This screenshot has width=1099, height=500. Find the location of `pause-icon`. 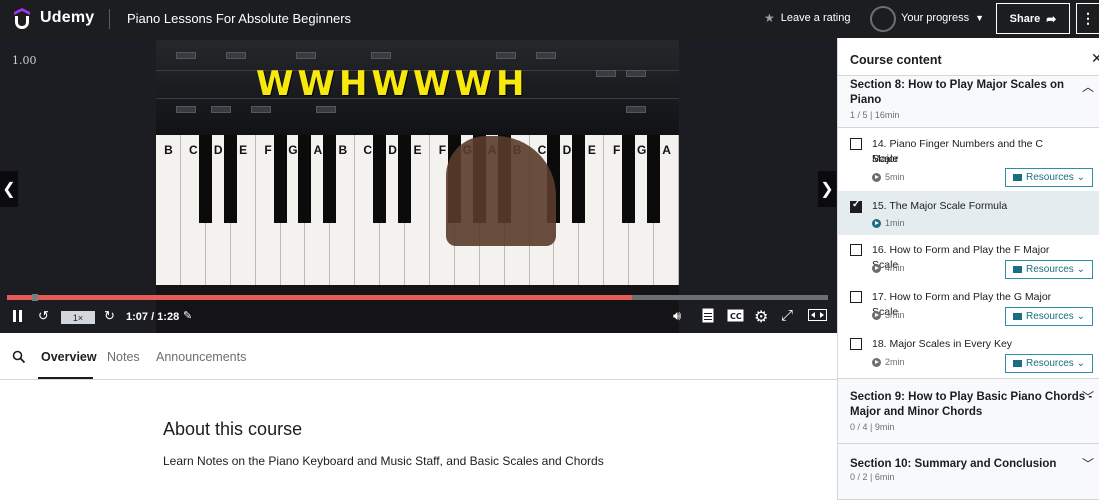

pause-icon is located at coordinates (17, 316).